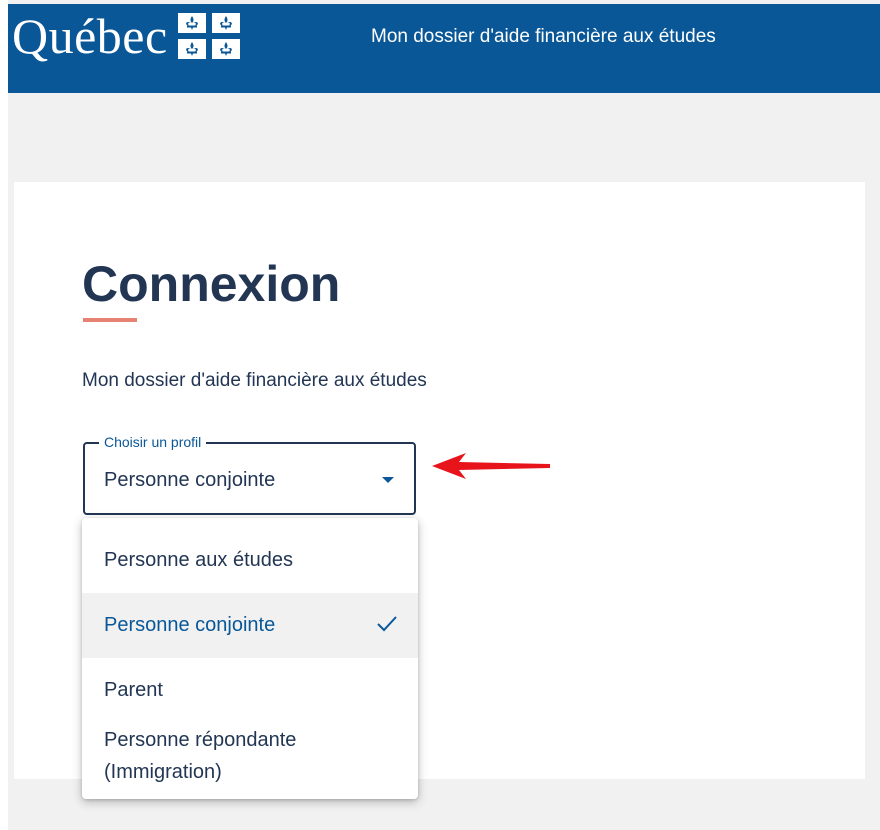 The width and height of the screenshot is (880, 830). Describe the element at coordinates (211, 284) in the screenshot. I see `page-title: Connexion` at that location.